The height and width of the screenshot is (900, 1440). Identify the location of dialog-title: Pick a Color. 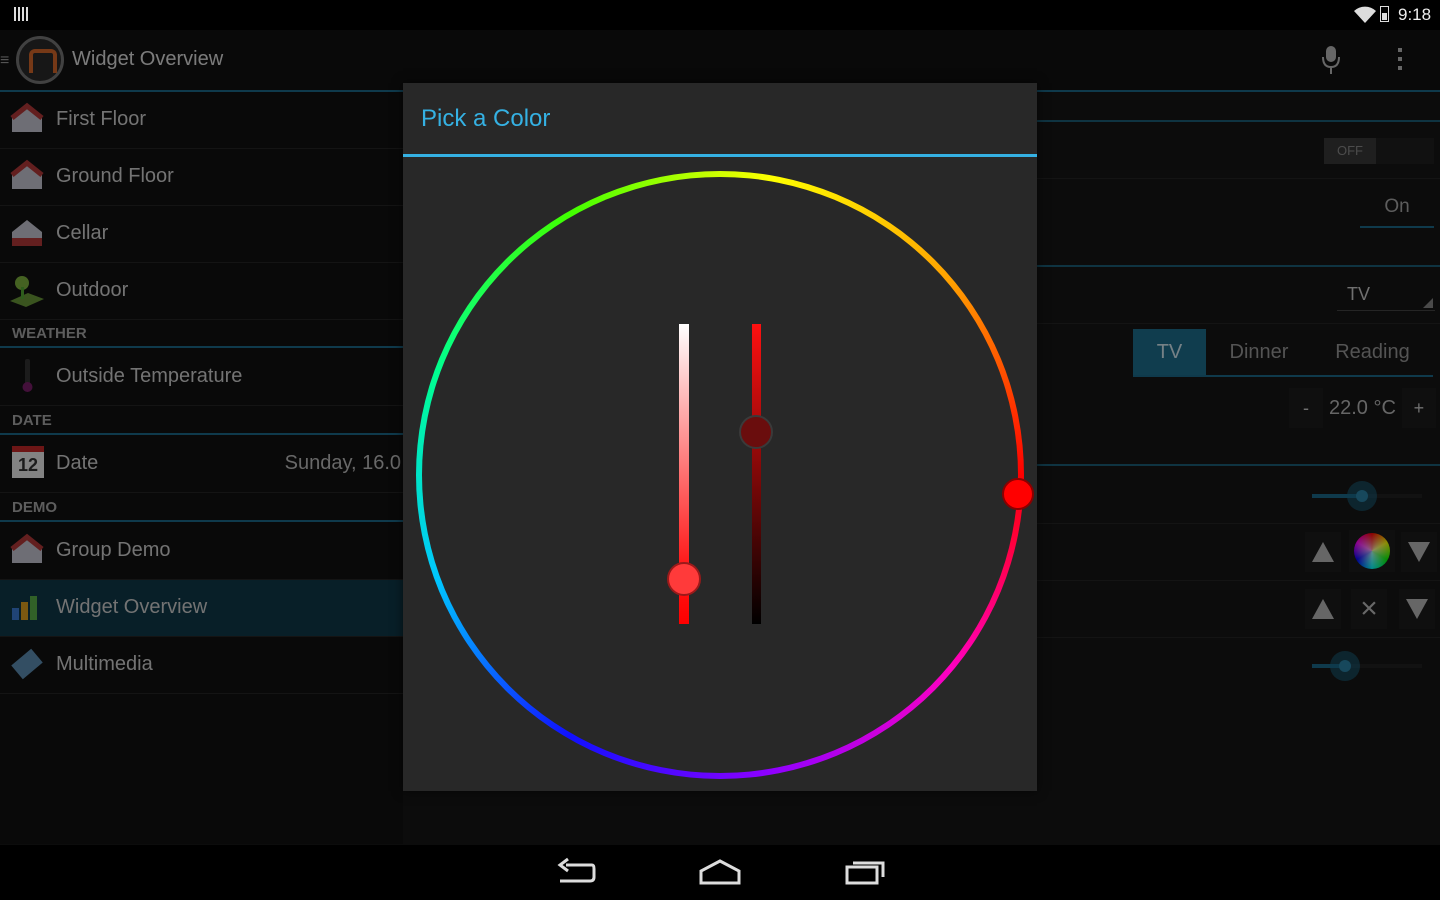
(486, 118).